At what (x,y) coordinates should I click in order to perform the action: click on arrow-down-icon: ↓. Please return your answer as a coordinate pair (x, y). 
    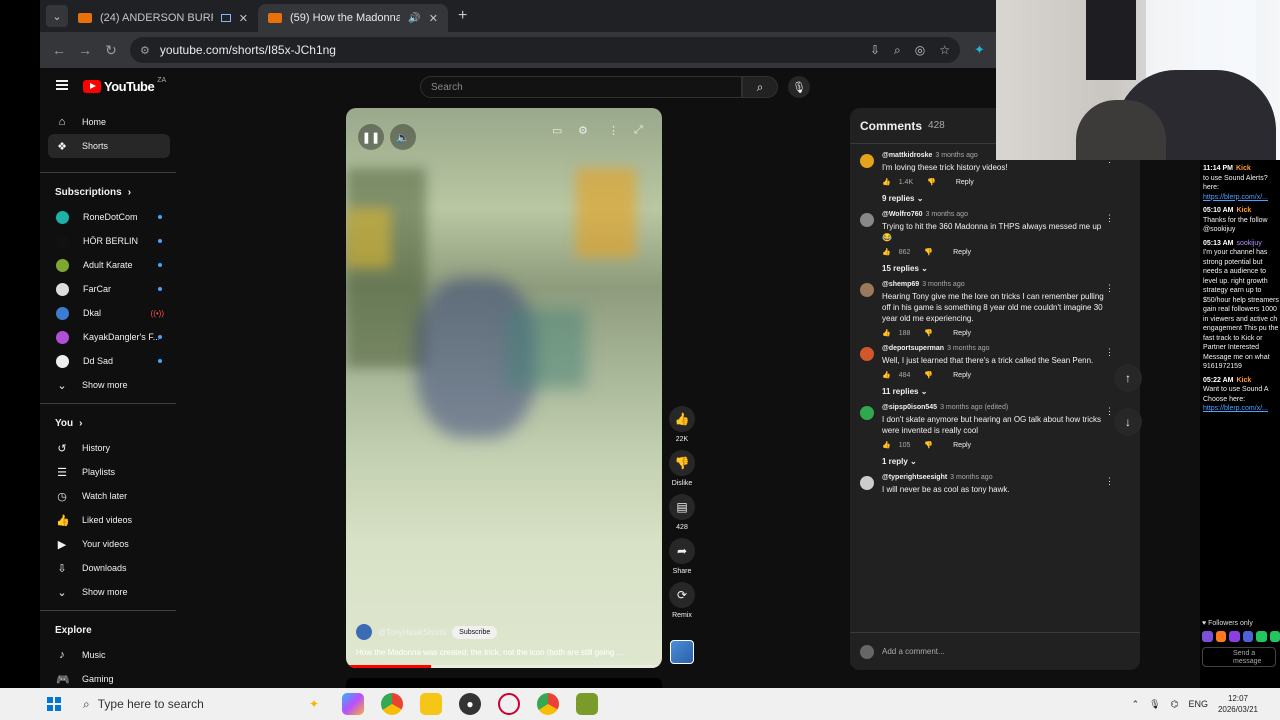
    Looking at the image, I should click on (1128, 422).